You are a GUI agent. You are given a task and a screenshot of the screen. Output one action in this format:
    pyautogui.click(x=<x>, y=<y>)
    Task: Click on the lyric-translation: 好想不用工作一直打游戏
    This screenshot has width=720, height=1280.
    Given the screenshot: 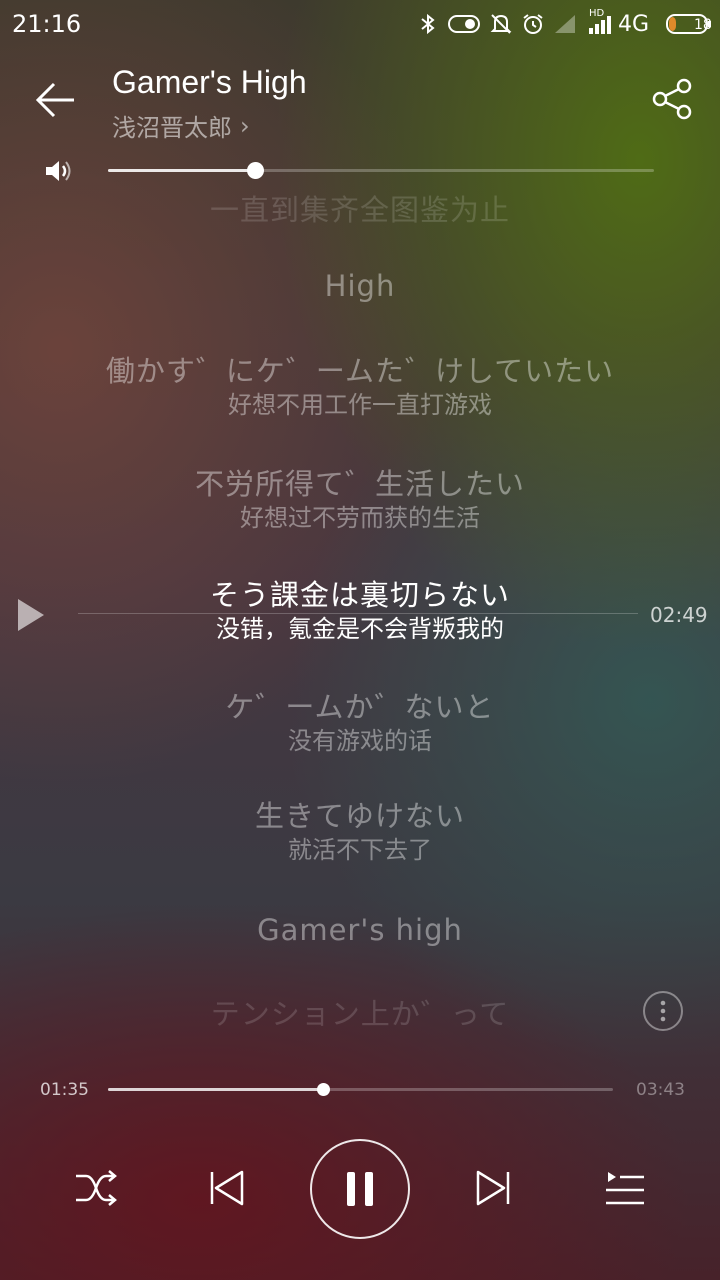 What is the action you would take?
    pyautogui.click(x=360, y=405)
    